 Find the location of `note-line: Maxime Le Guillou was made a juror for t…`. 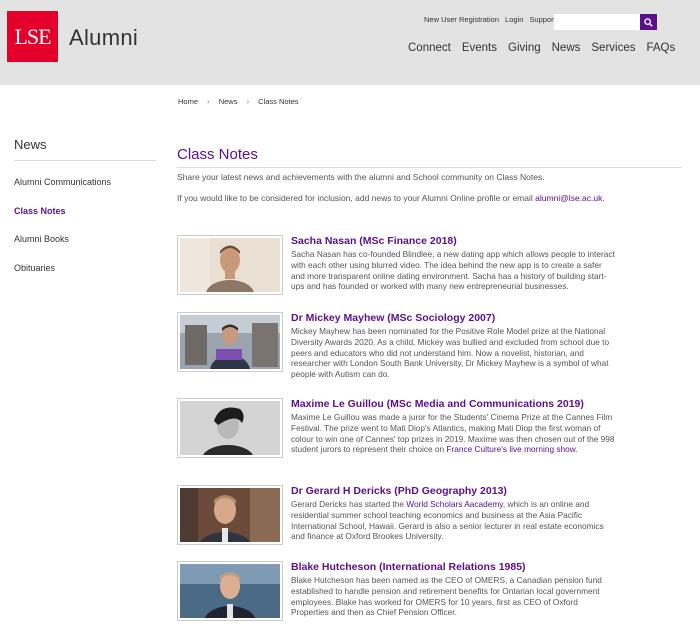

note-line: Maxime Le Guillou was made a juror for t… is located at coordinates (452, 417).